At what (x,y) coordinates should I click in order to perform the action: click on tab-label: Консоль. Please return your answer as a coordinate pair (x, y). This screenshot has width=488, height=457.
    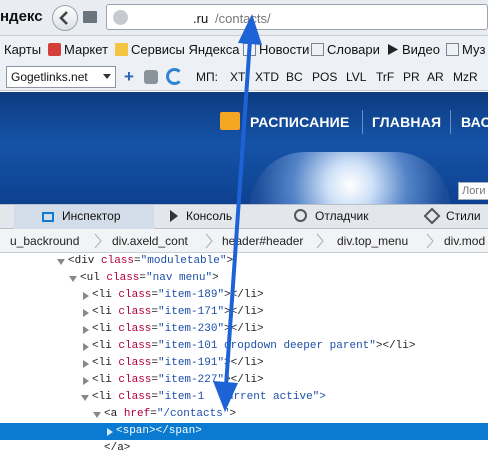
    Looking at the image, I should click on (209, 216).